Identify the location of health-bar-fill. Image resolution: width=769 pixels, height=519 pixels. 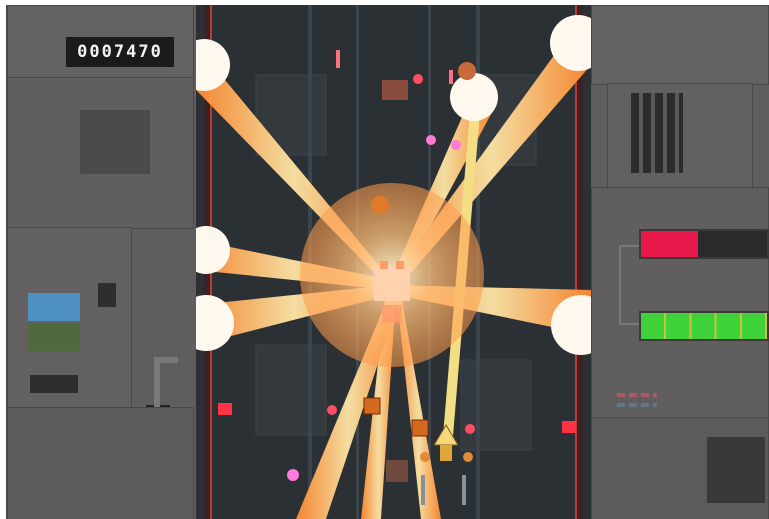
(669, 244).